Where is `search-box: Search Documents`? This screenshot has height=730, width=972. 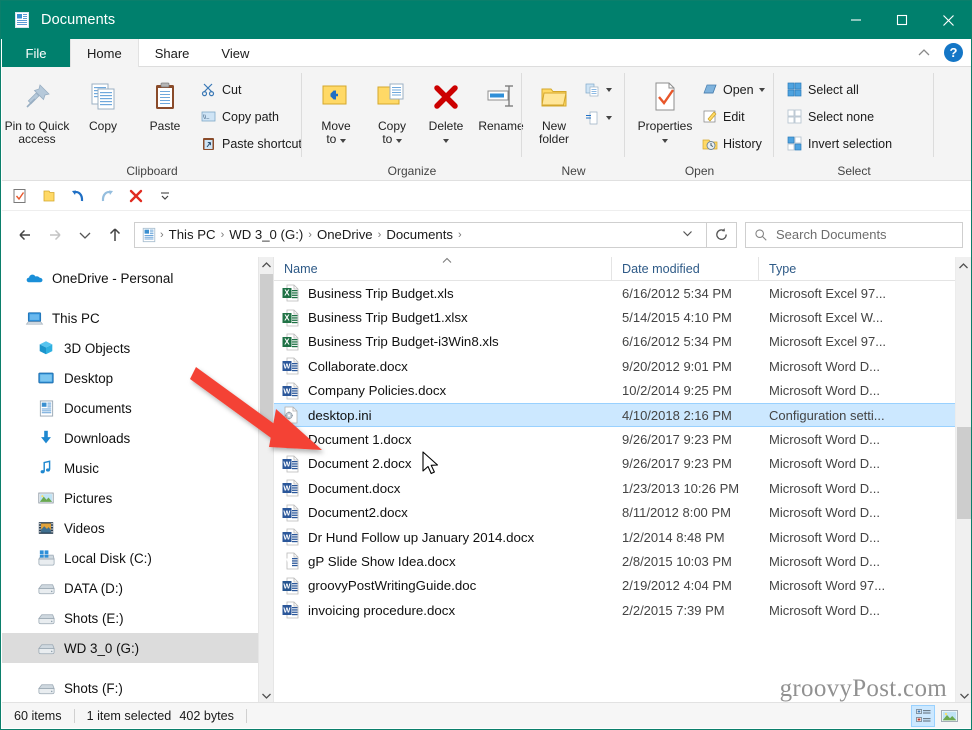
search-box: Search Documents is located at coordinates (854, 234).